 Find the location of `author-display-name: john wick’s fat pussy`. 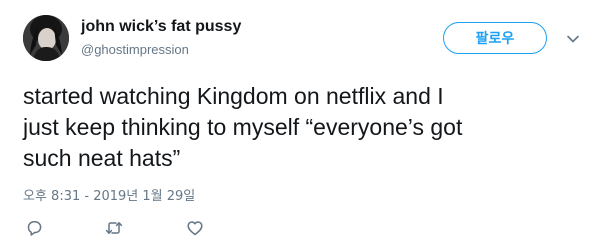

author-display-name: john wick’s fat pussy is located at coordinates (161, 27).